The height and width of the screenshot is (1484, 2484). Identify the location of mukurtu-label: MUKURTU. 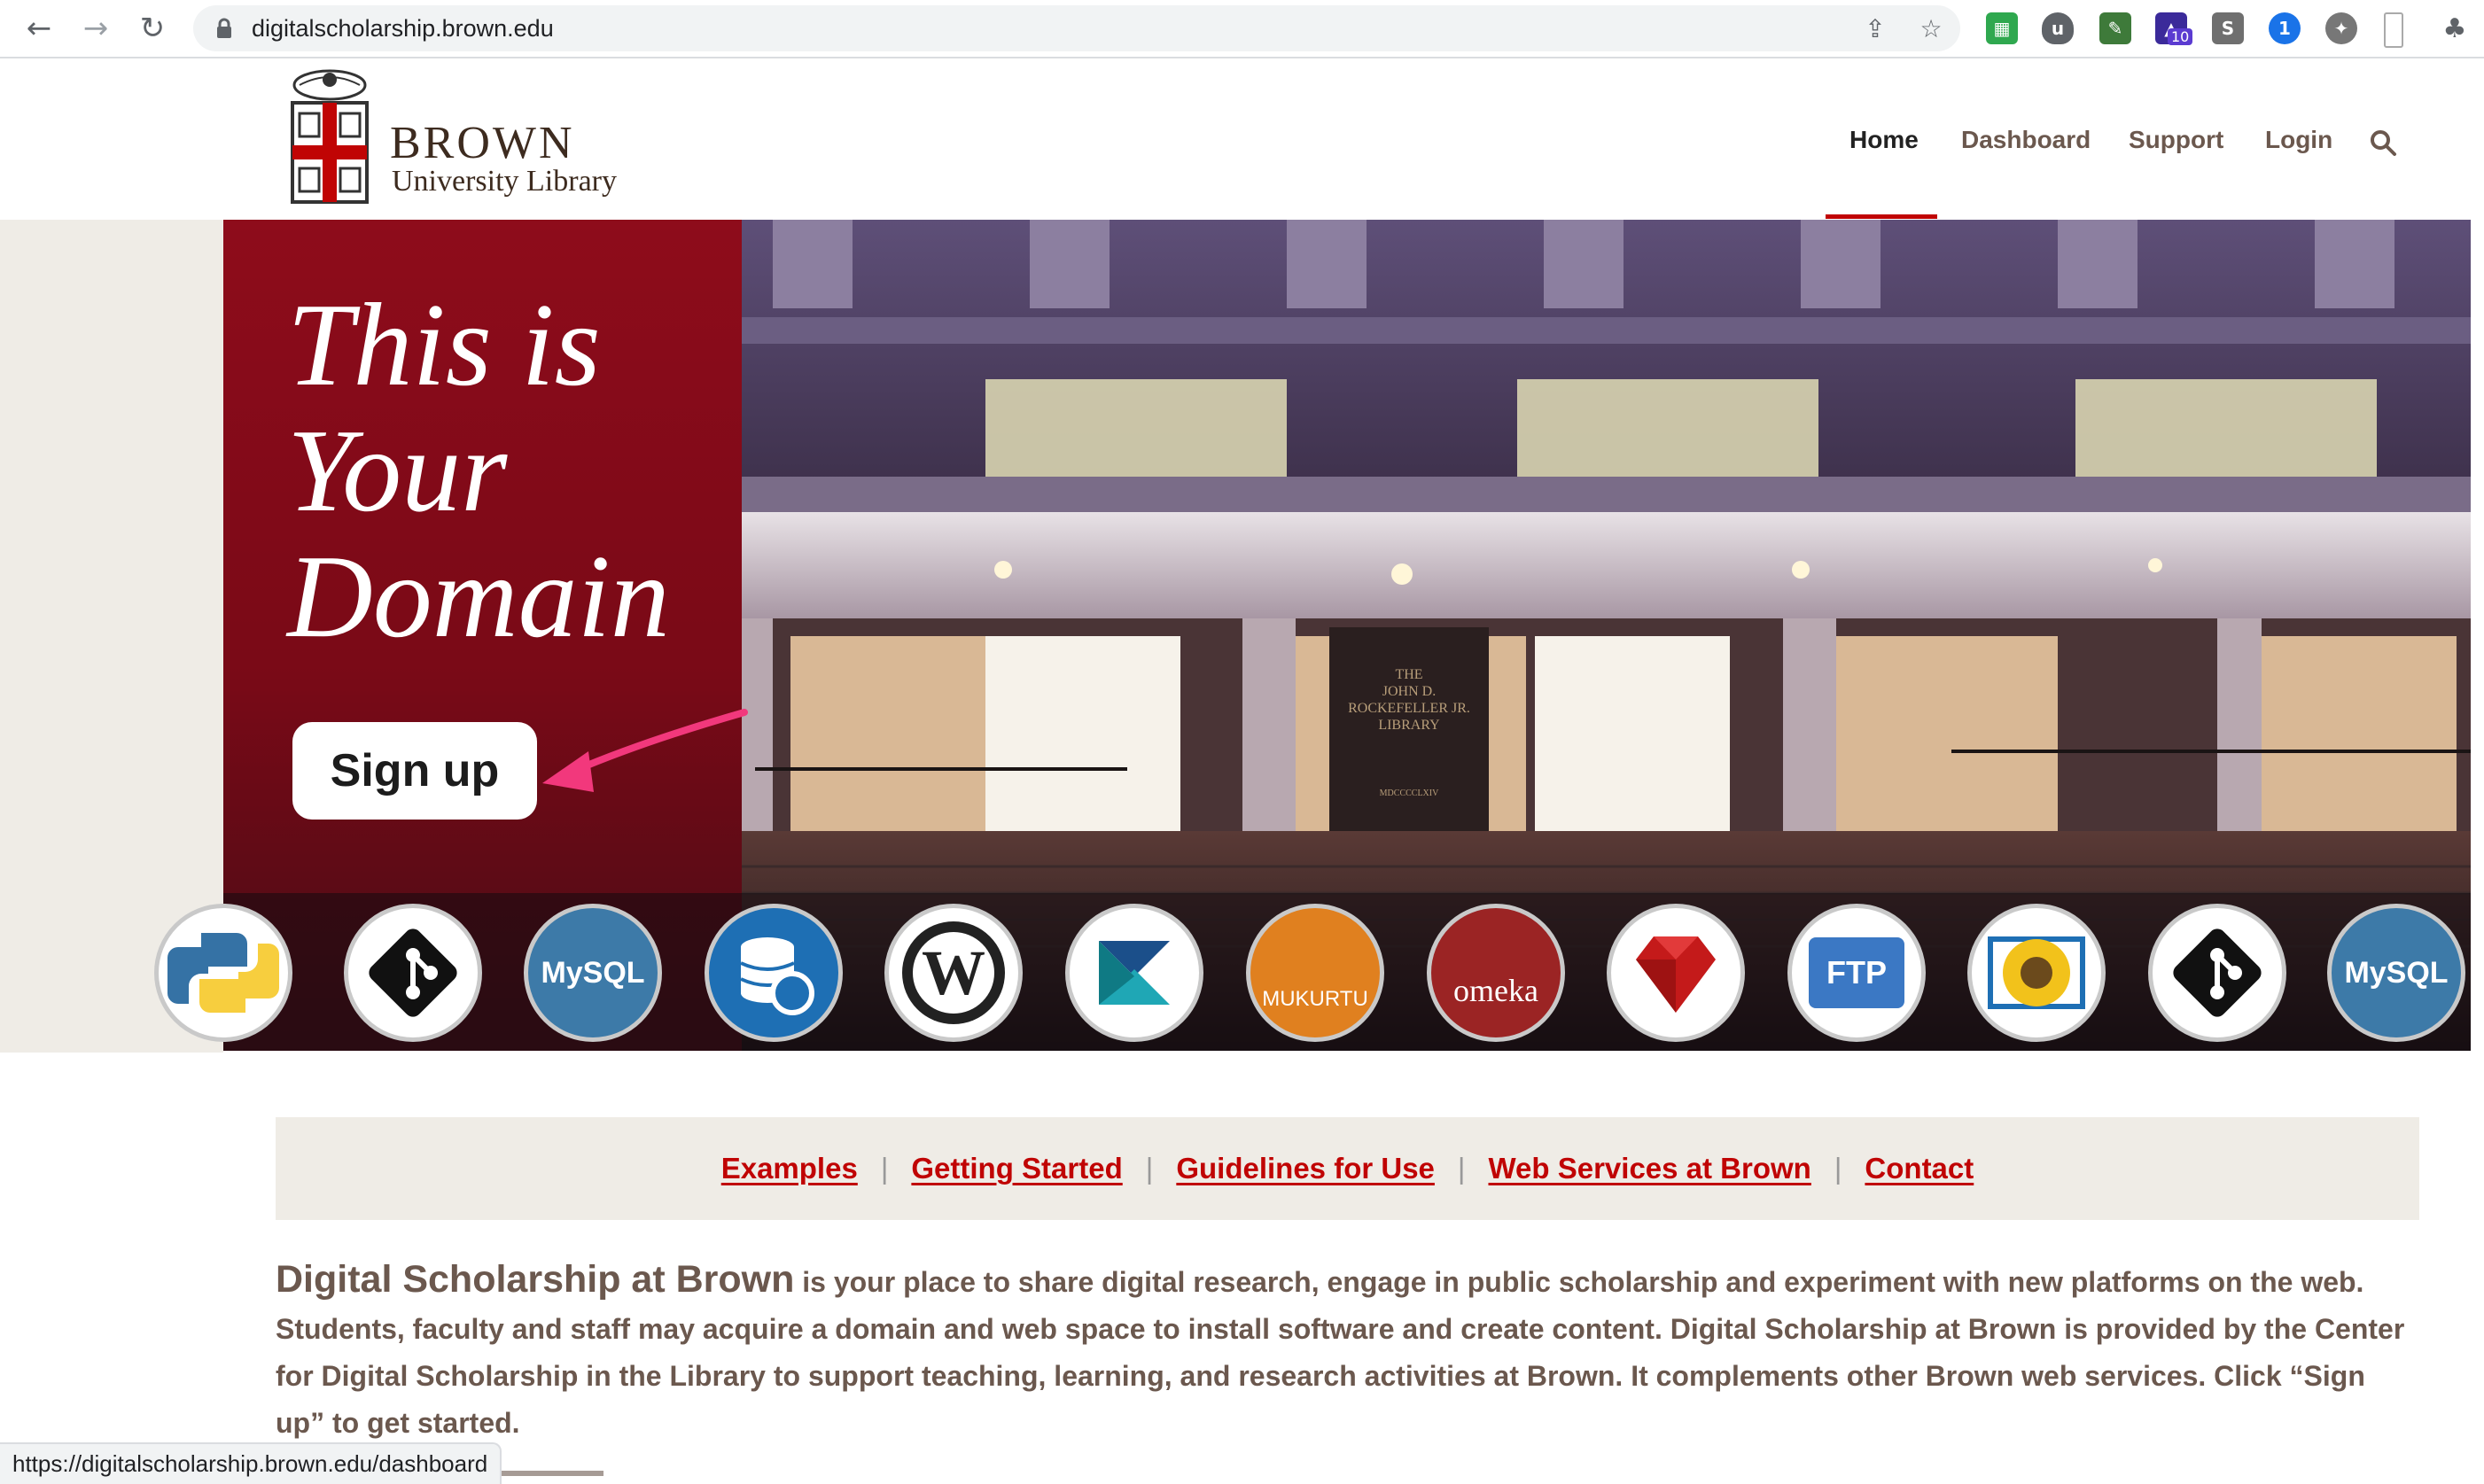
(1315, 999).